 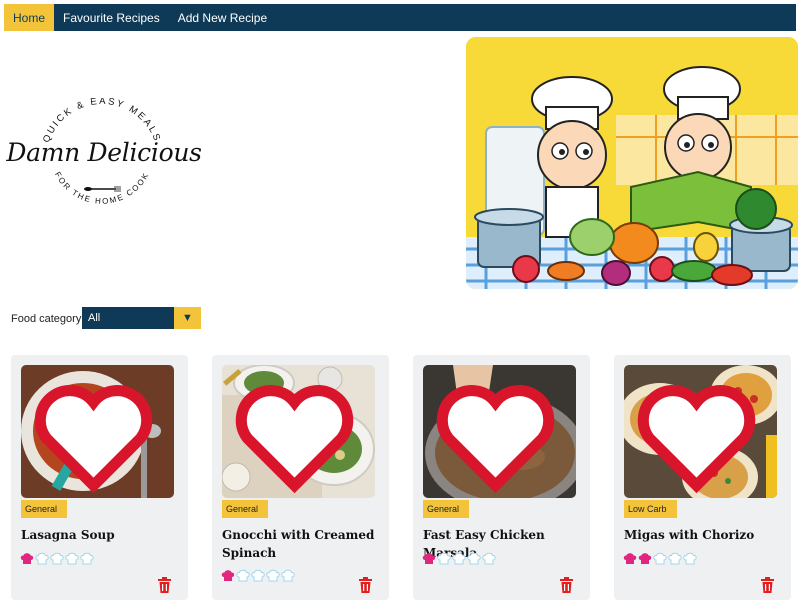 I want to click on recipe-card-lasagna-soup: General Lasagna Soup, so click(x=99, y=477).